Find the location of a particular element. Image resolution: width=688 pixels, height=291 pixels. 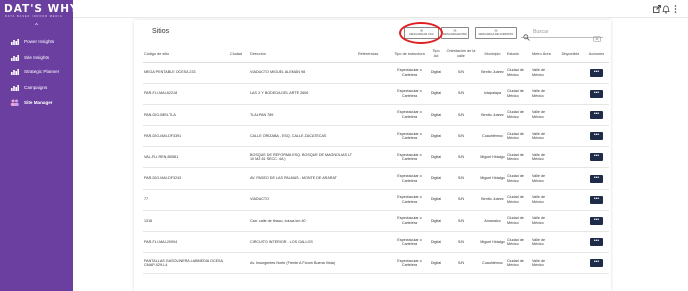

sidebar-item-power-insights: Power Insights is located at coordinates (36, 41).